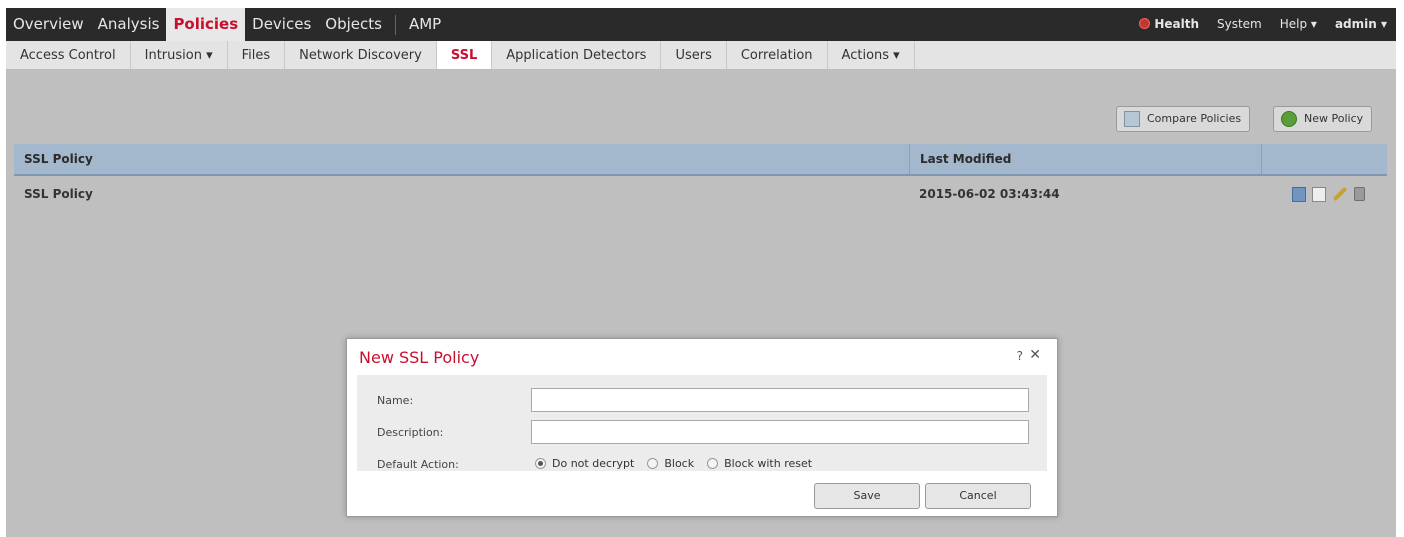  I want to click on tab-intrusion: Intrusion ▾, so click(179, 55).